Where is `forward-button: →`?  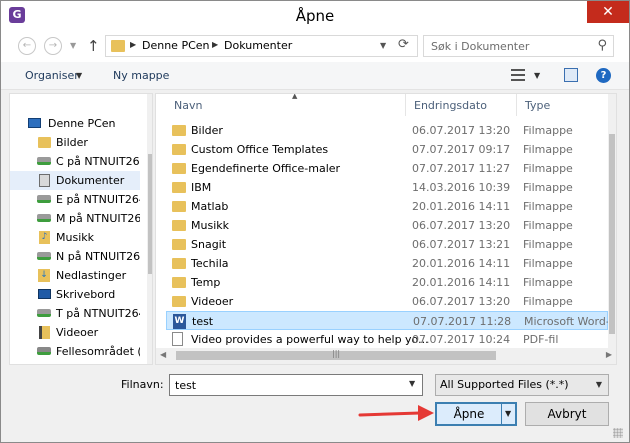 forward-button: → is located at coordinates (53, 46).